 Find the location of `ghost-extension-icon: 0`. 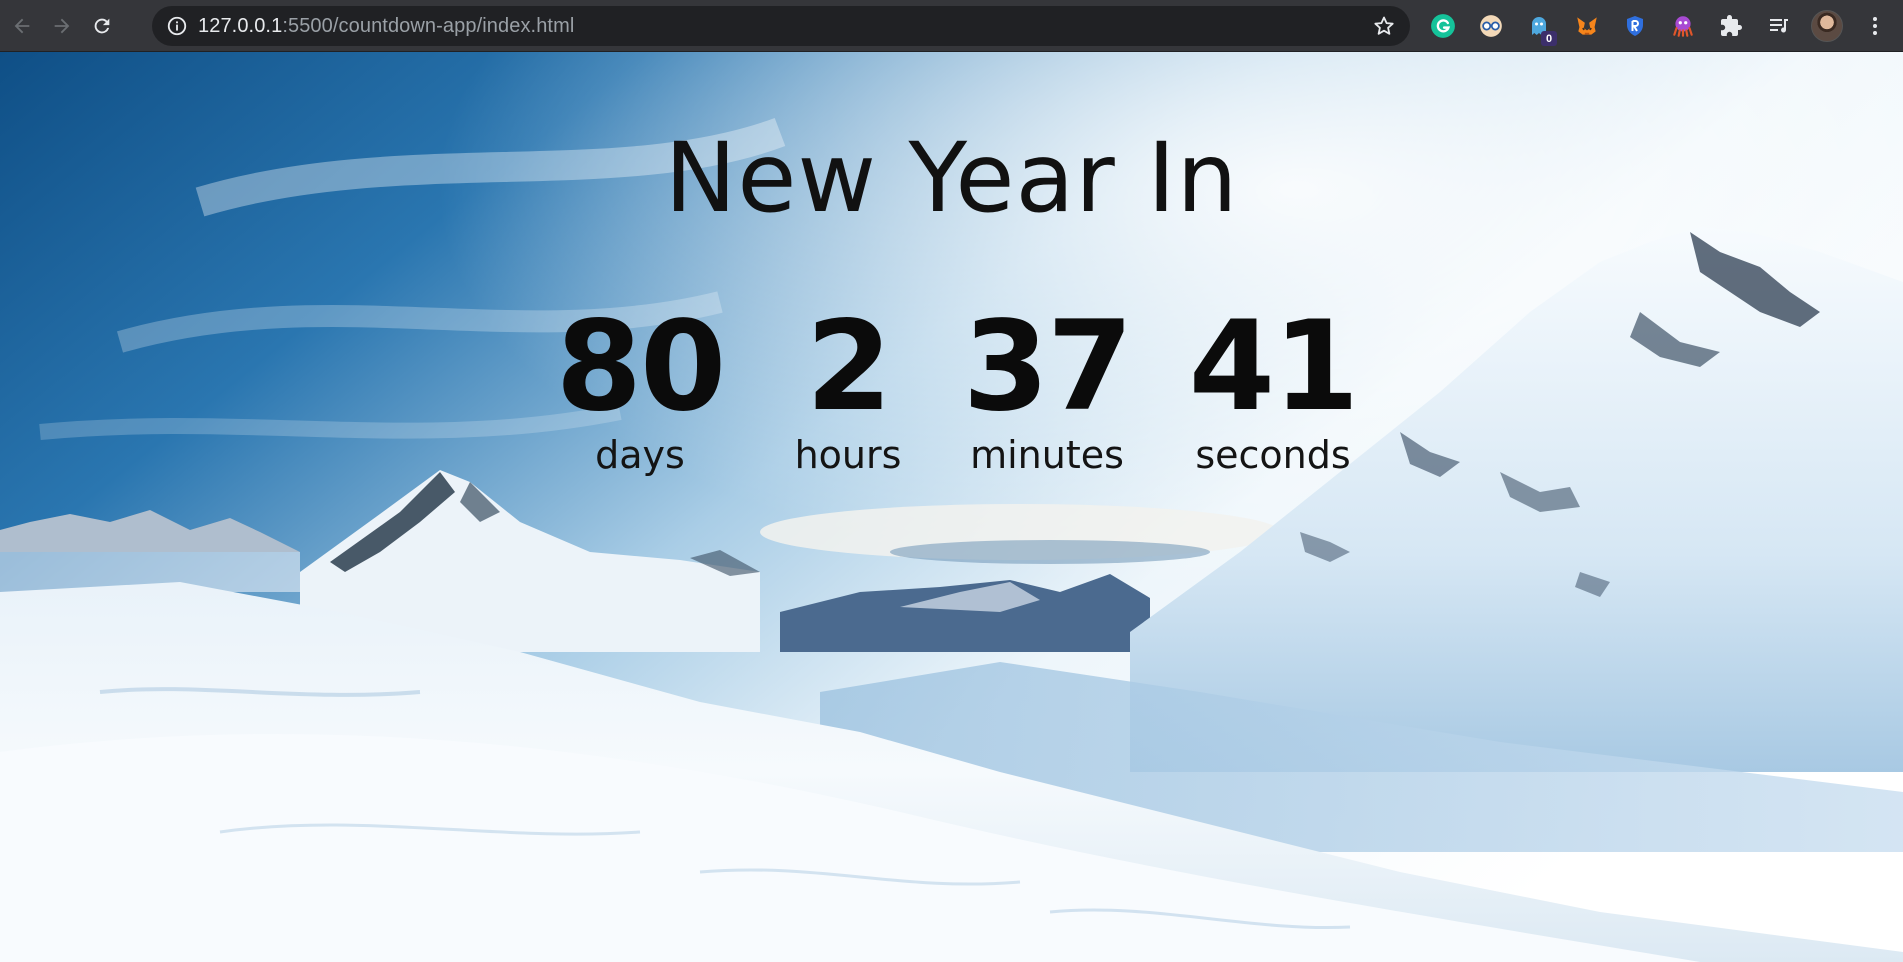

ghost-extension-icon: 0 is located at coordinates (1539, 27).